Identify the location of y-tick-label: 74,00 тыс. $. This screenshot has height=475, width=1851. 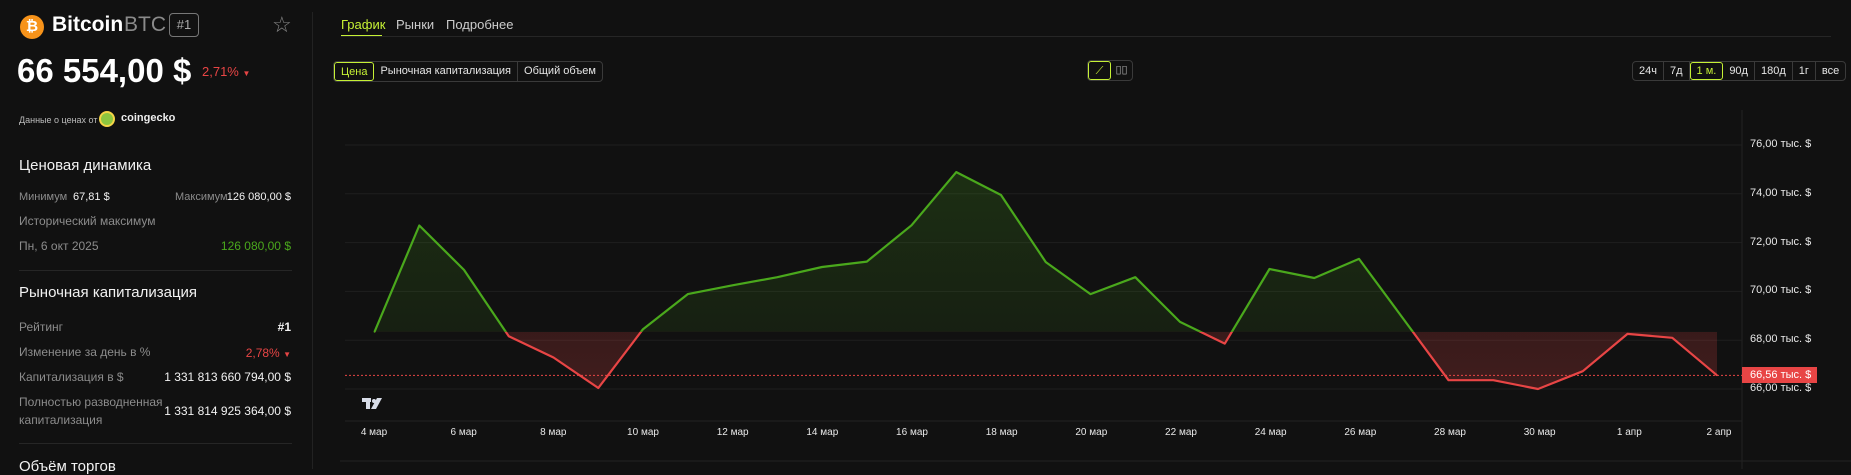
(1781, 192).